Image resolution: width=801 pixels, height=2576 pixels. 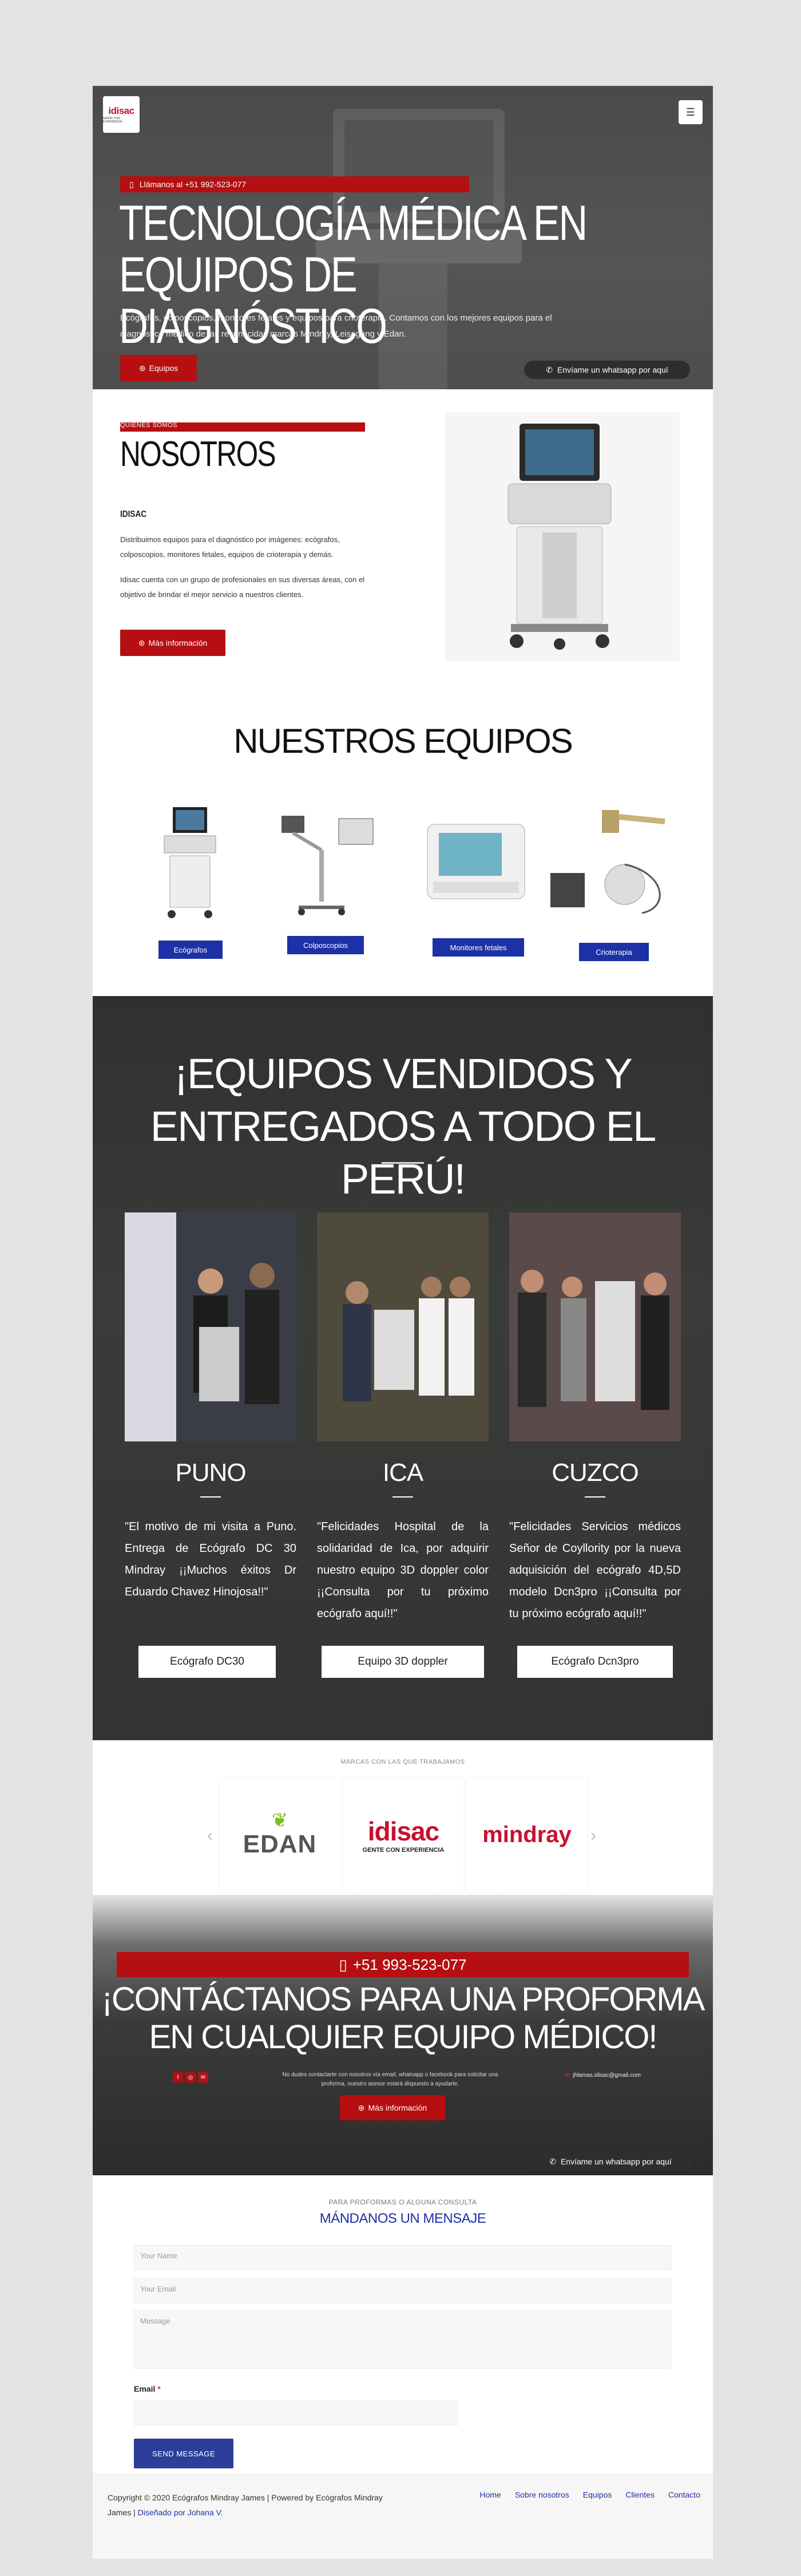 What do you see at coordinates (159, 2388) in the screenshot?
I see `required-mark: *` at bounding box center [159, 2388].